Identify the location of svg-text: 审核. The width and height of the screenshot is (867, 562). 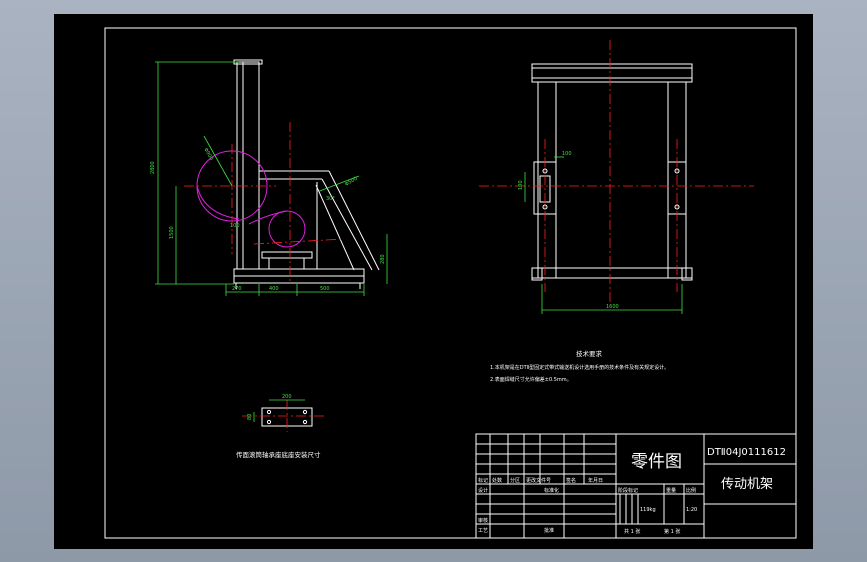
(483, 520).